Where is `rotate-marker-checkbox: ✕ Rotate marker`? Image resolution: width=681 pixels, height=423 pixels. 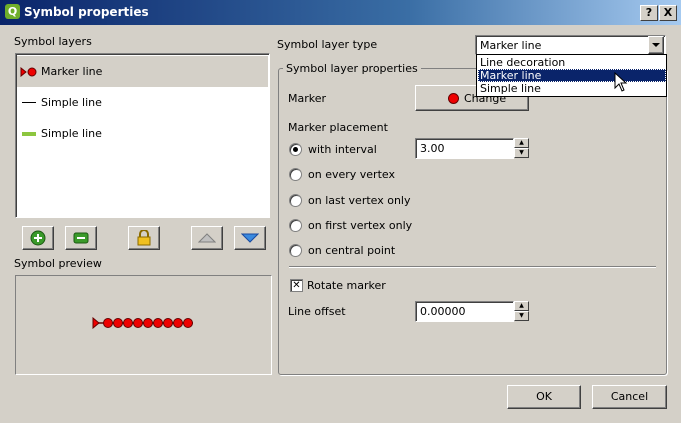 rotate-marker-checkbox: ✕ Rotate marker is located at coordinates (350, 286).